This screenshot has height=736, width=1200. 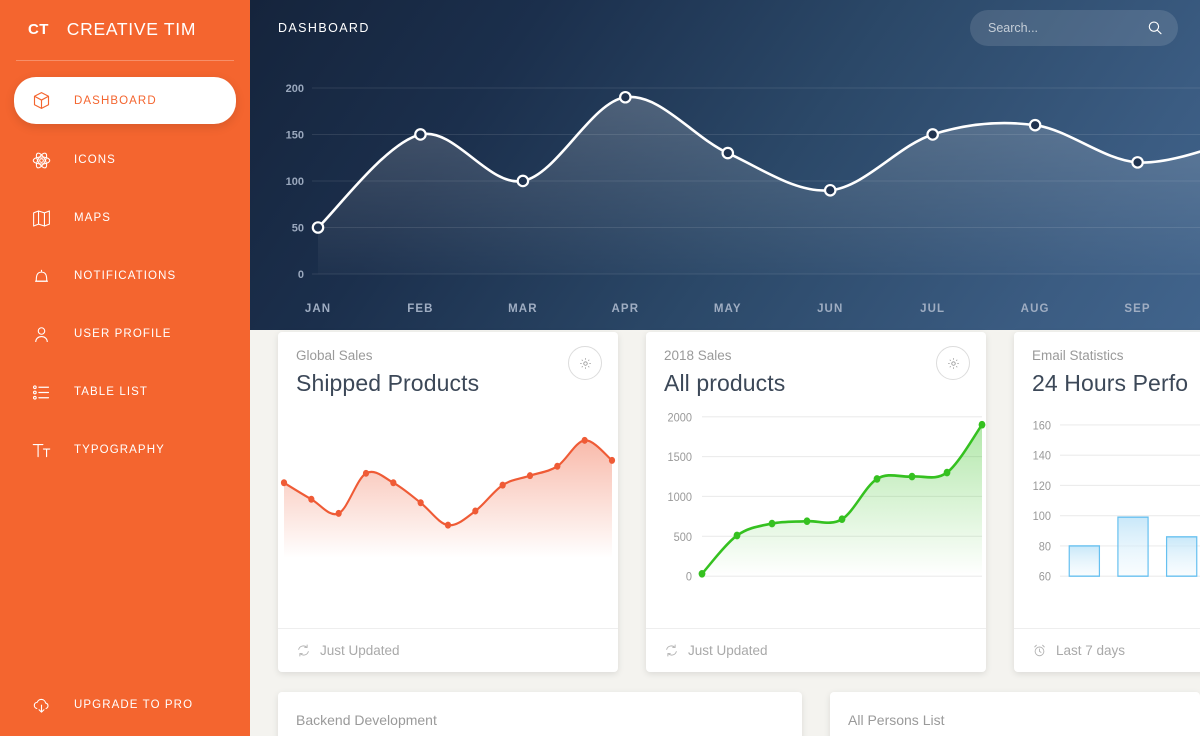 What do you see at coordinates (1042, 456) in the screenshot?
I see `svg-text: 140` at bounding box center [1042, 456].